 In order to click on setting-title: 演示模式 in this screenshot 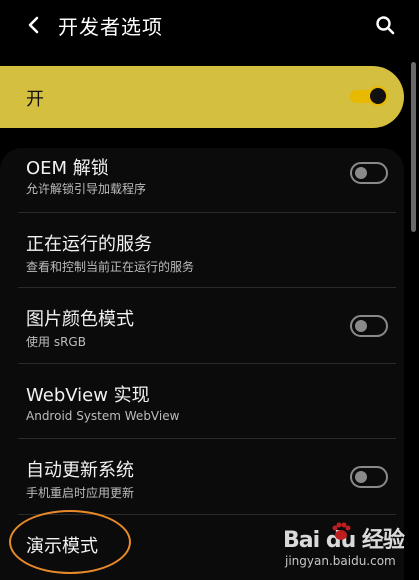, I will do `click(62, 546)`.